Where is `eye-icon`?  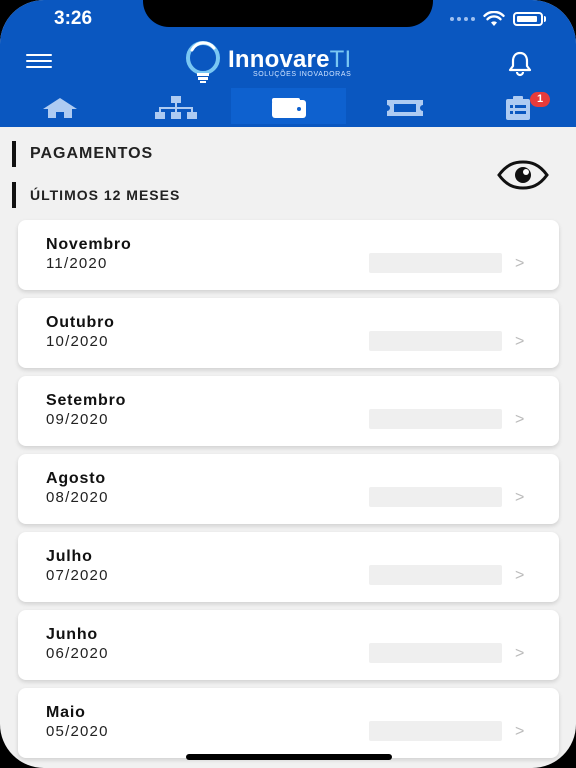 eye-icon is located at coordinates (523, 175).